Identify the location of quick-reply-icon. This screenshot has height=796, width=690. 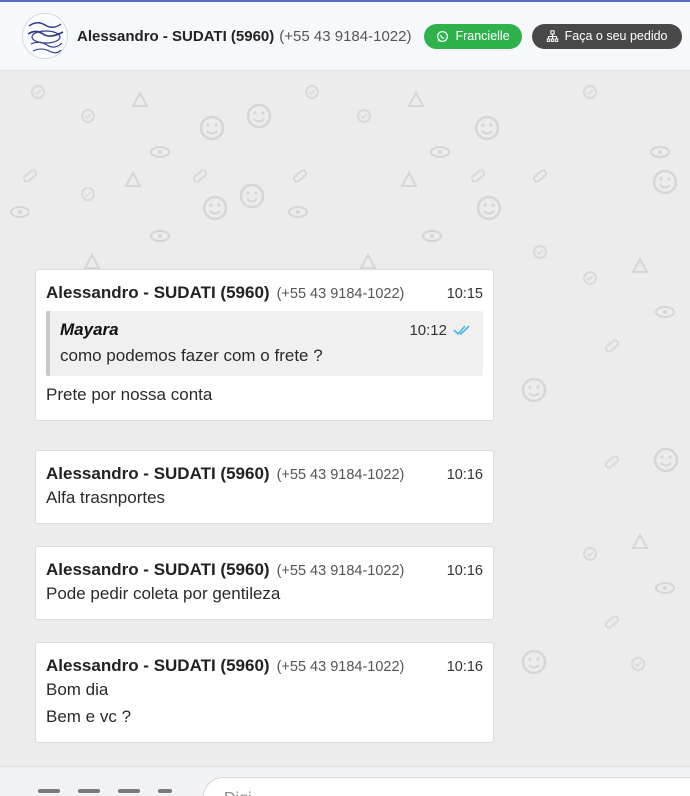
(129, 791).